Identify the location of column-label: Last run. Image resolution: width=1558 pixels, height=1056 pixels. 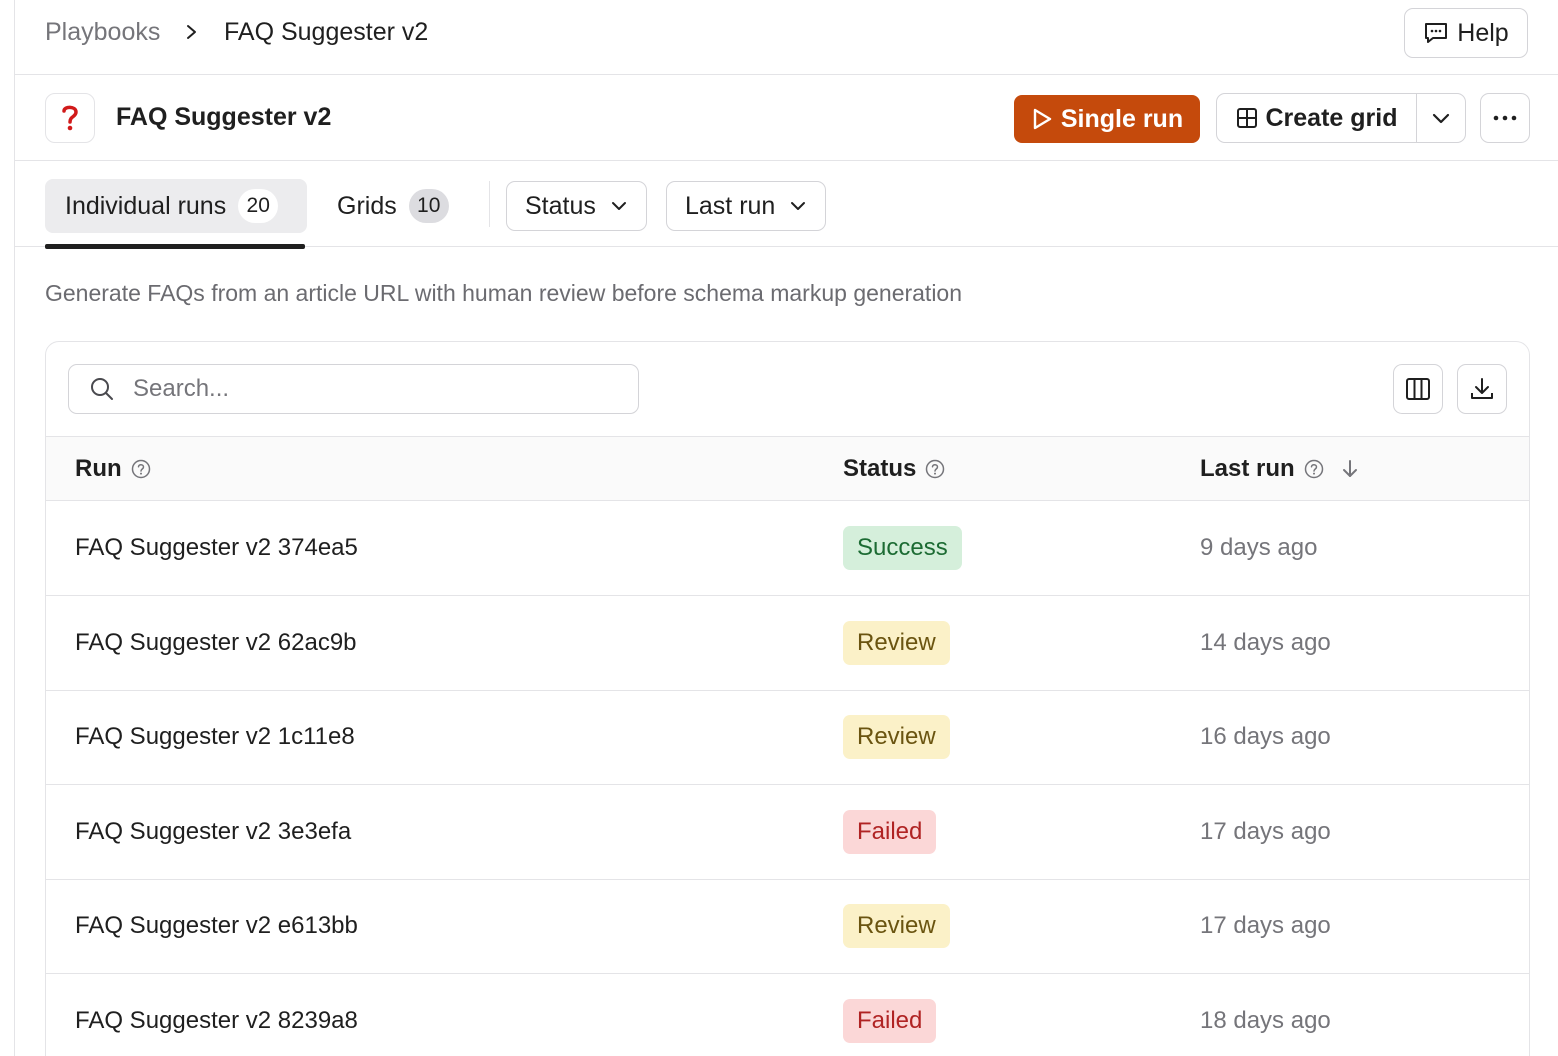
(1247, 468).